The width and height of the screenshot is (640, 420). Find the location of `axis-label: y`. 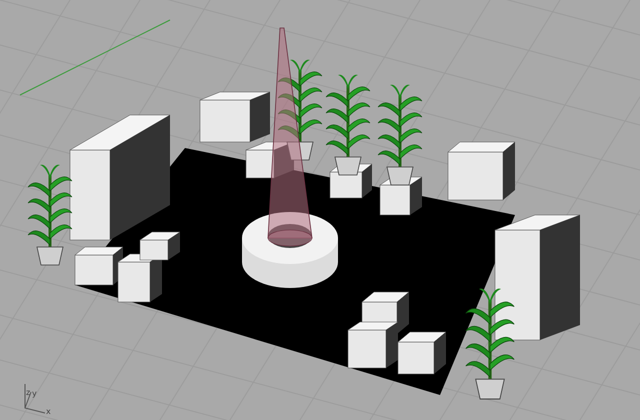

axis-label: y is located at coordinates (34, 393).